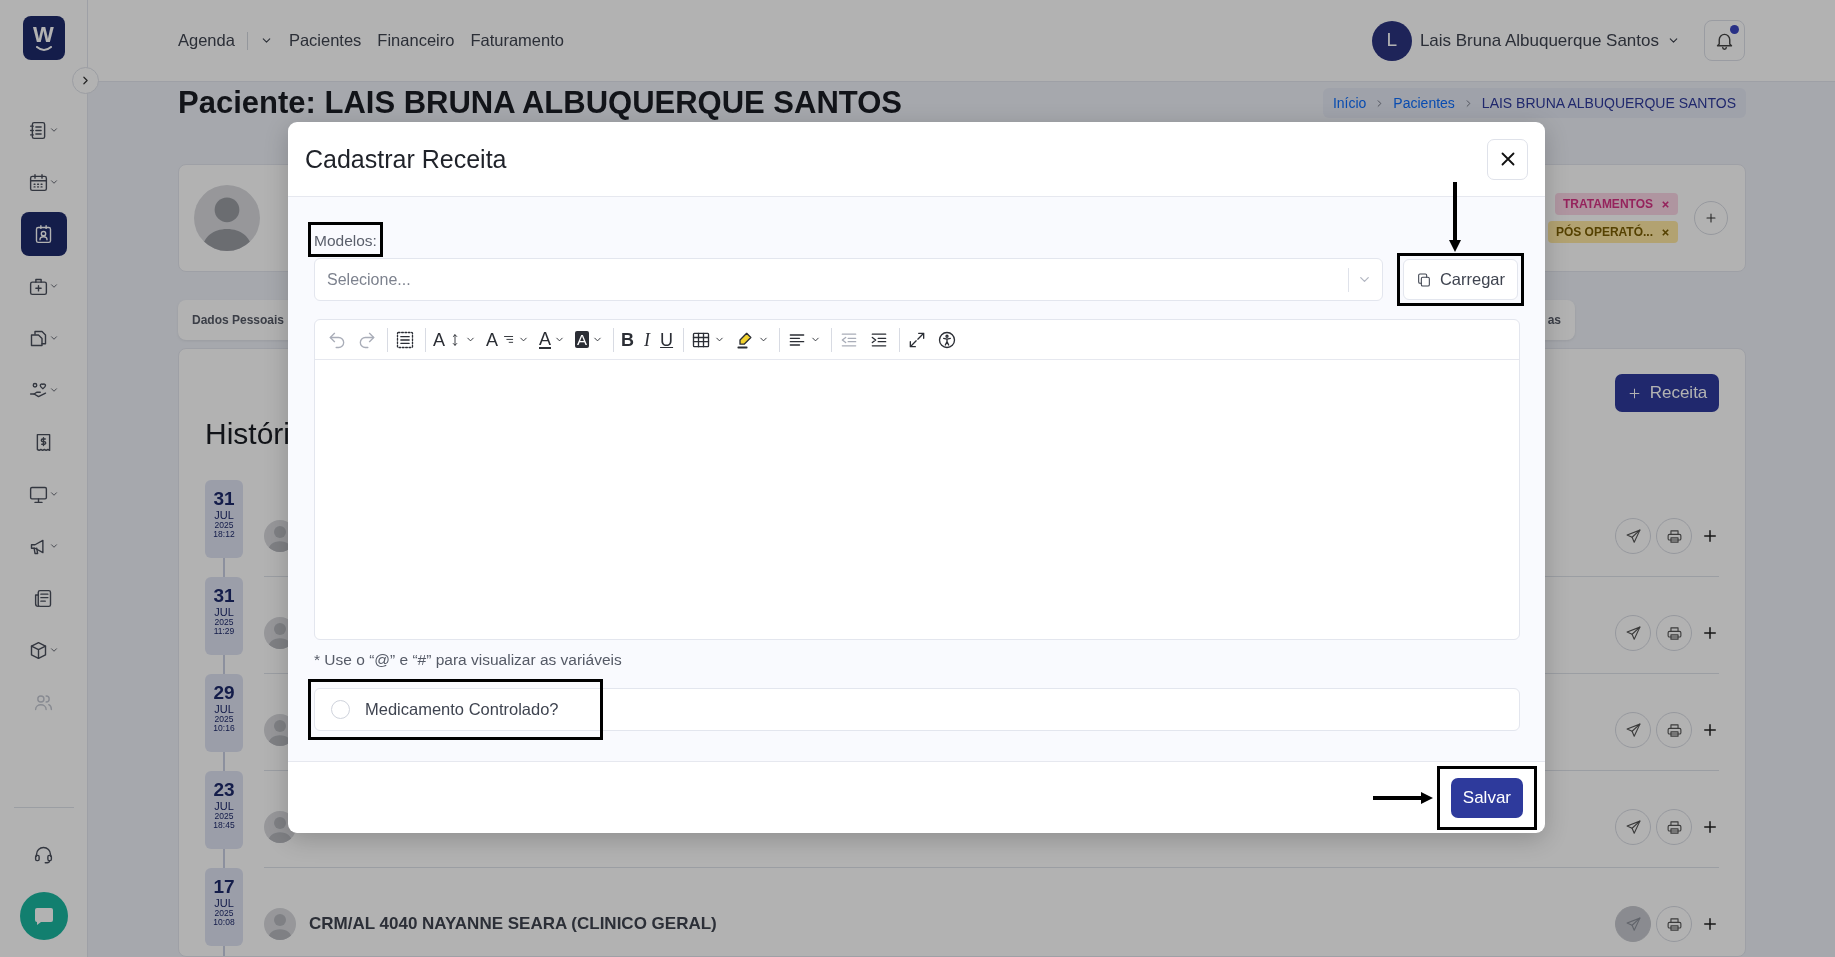 This screenshot has width=1835, height=957. What do you see at coordinates (224, 519) in the screenshot?
I see `date-badge: 31 JUL 2025 18:12` at bounding box center [224, 519].